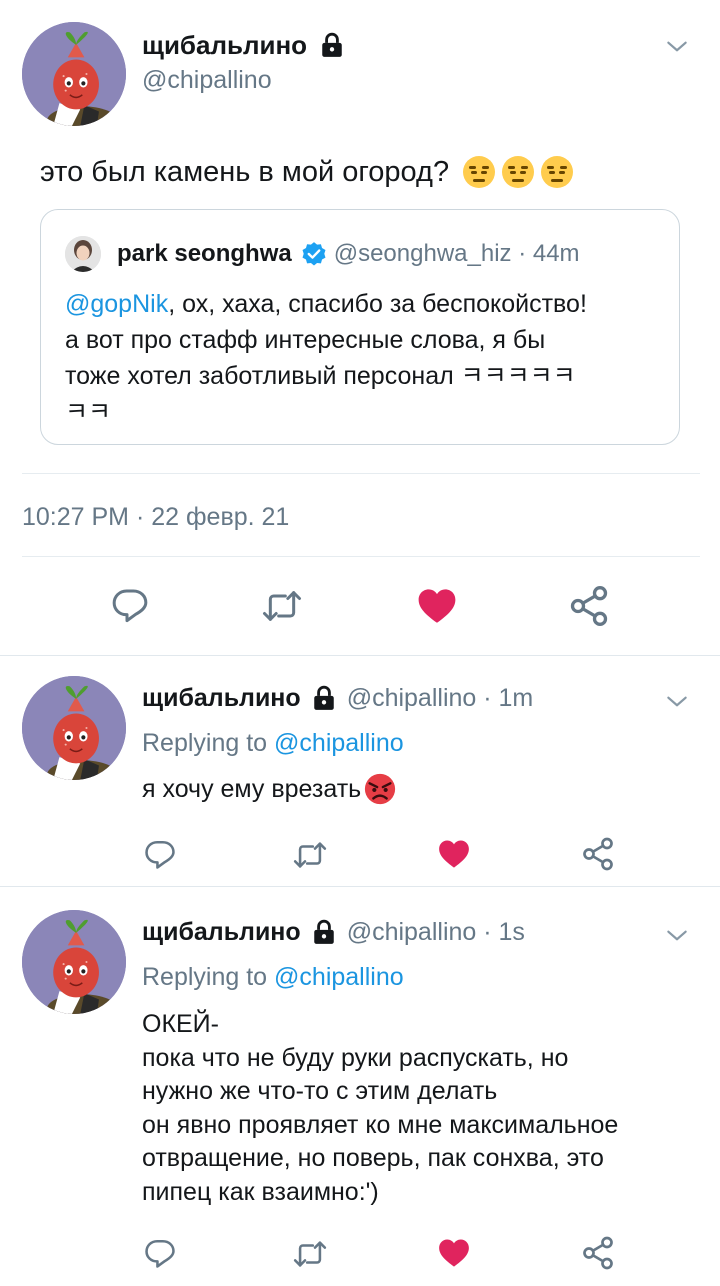 The image size is (720, 1286). What do you see at coordinates (373, 1158) in the screenshot?
I see `reply-line: отвращение, но поверь, пак сонхва, это` at bounding box center [373, 1158].